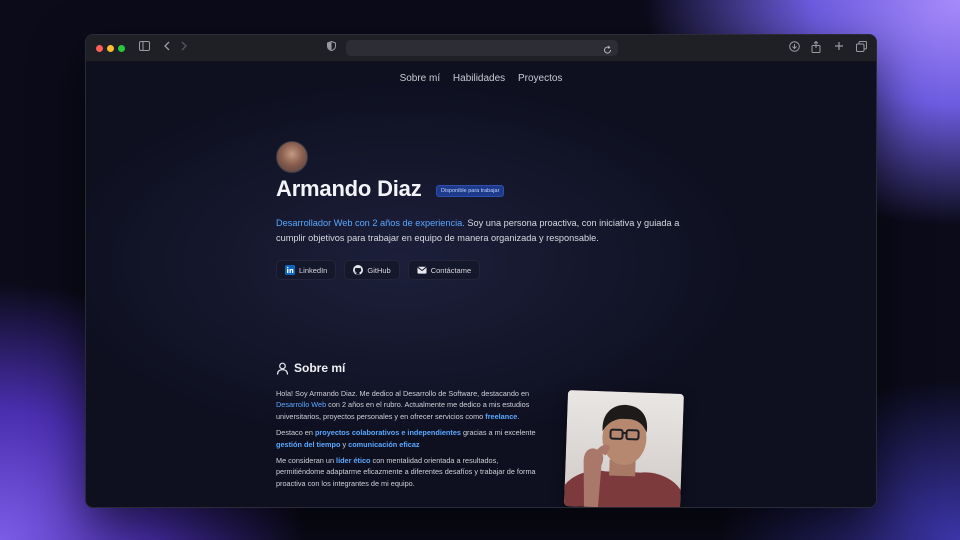 The image size is (960, 540). Describe the element at coordinates (518, 416) in the screenshot. I see `text-span: .` at that location.